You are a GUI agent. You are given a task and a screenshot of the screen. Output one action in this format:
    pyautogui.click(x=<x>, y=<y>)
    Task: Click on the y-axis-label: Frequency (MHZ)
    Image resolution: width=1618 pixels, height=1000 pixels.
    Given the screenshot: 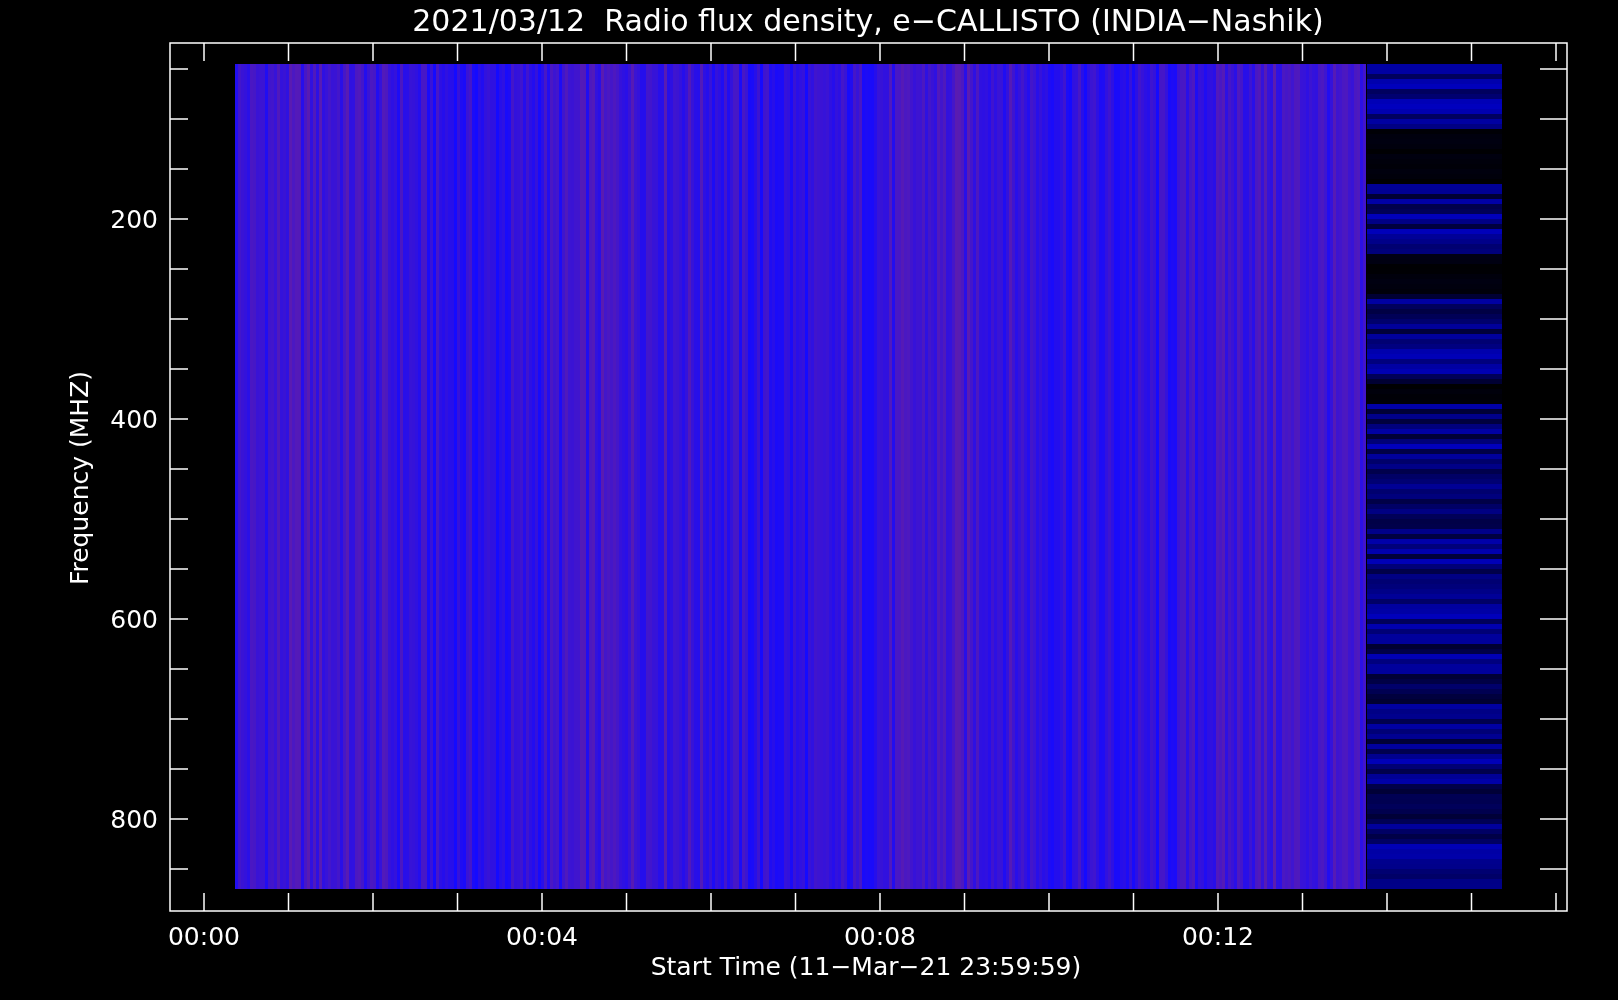 What is the action you would take?
    pyautogui.click(x=79, y=478)
    